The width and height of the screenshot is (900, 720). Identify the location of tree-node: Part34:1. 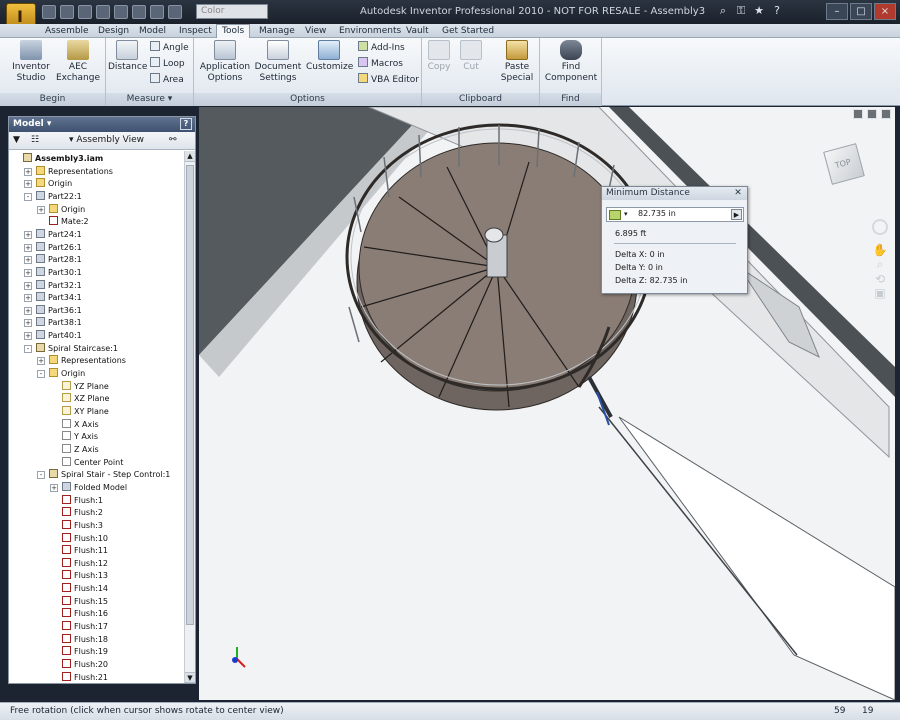
(59, 298).